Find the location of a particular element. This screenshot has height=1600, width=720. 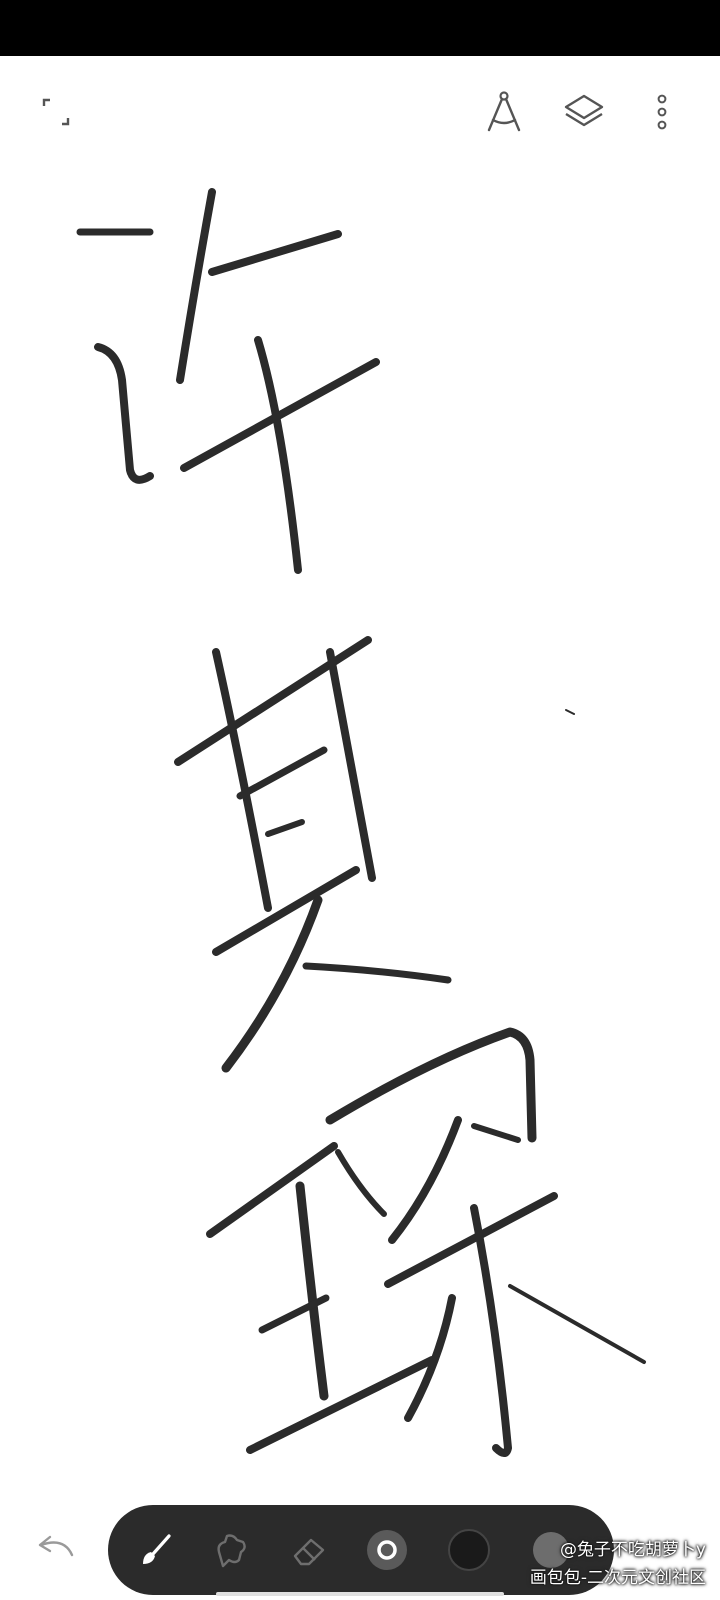

brush-icon is located at coordinates (155, 1550).